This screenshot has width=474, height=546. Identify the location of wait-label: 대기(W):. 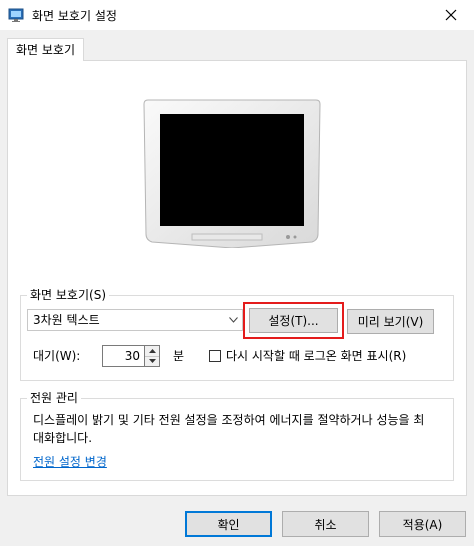
(57, 356).